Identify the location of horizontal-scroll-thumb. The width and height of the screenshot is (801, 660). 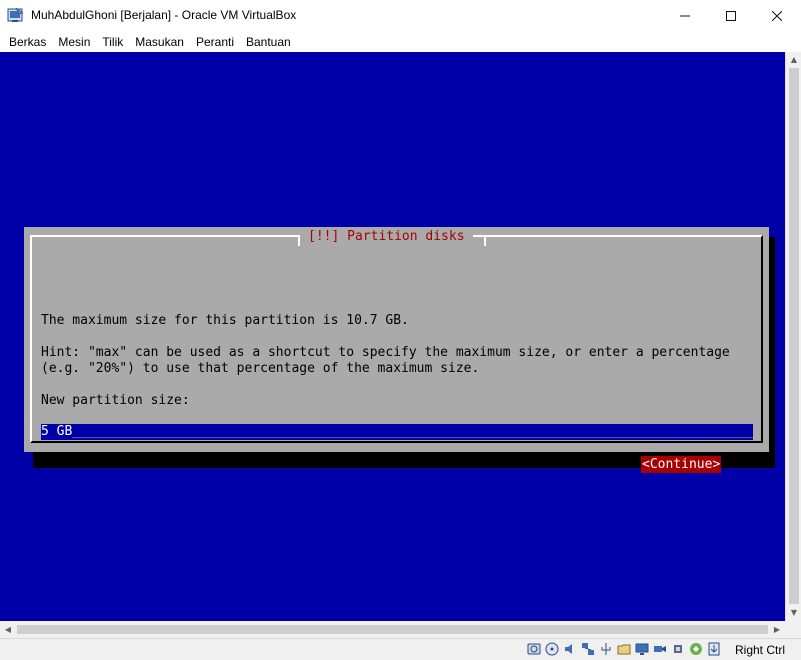
(392, 629).